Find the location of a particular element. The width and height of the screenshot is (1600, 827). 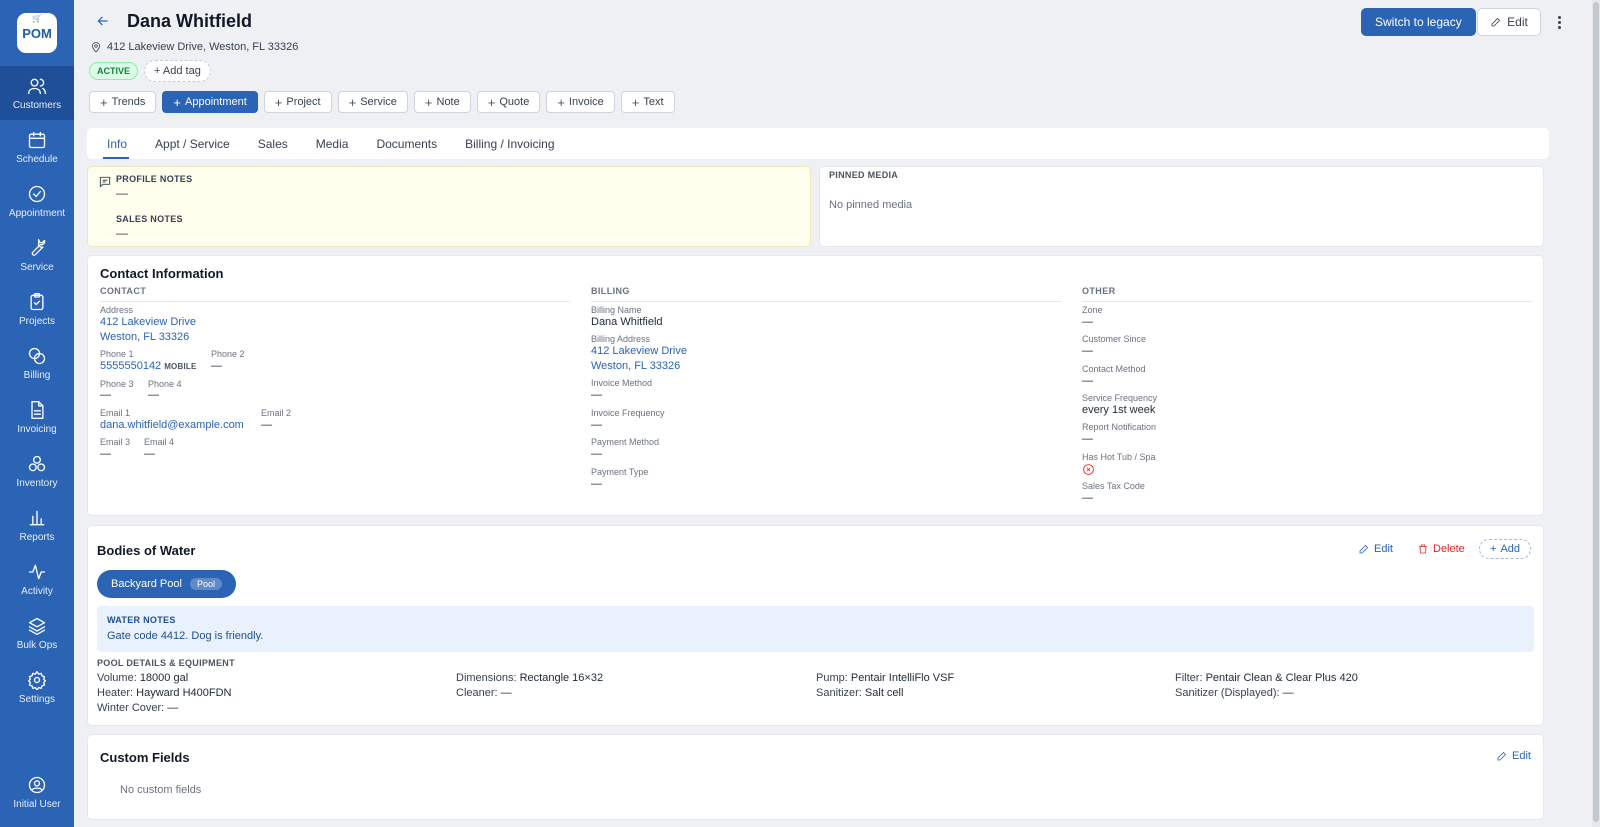

report-notification-value: — is located at coordinates (1087, 439).